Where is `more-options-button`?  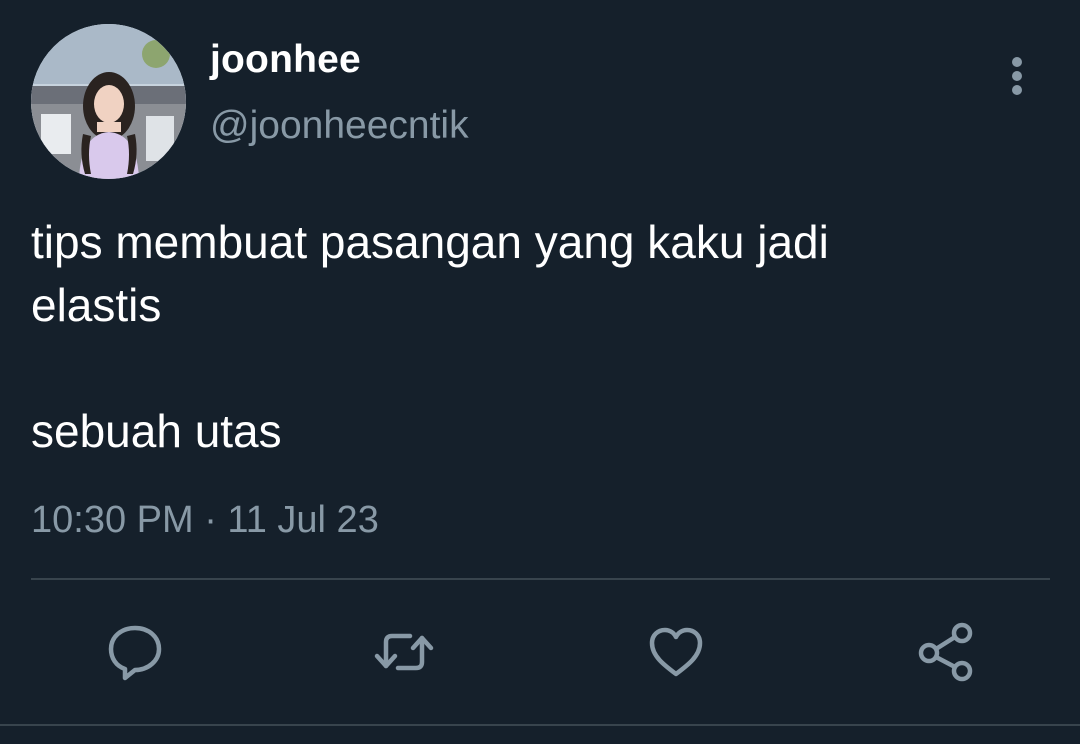
more-options-button is located at coordinates (1017, 76).